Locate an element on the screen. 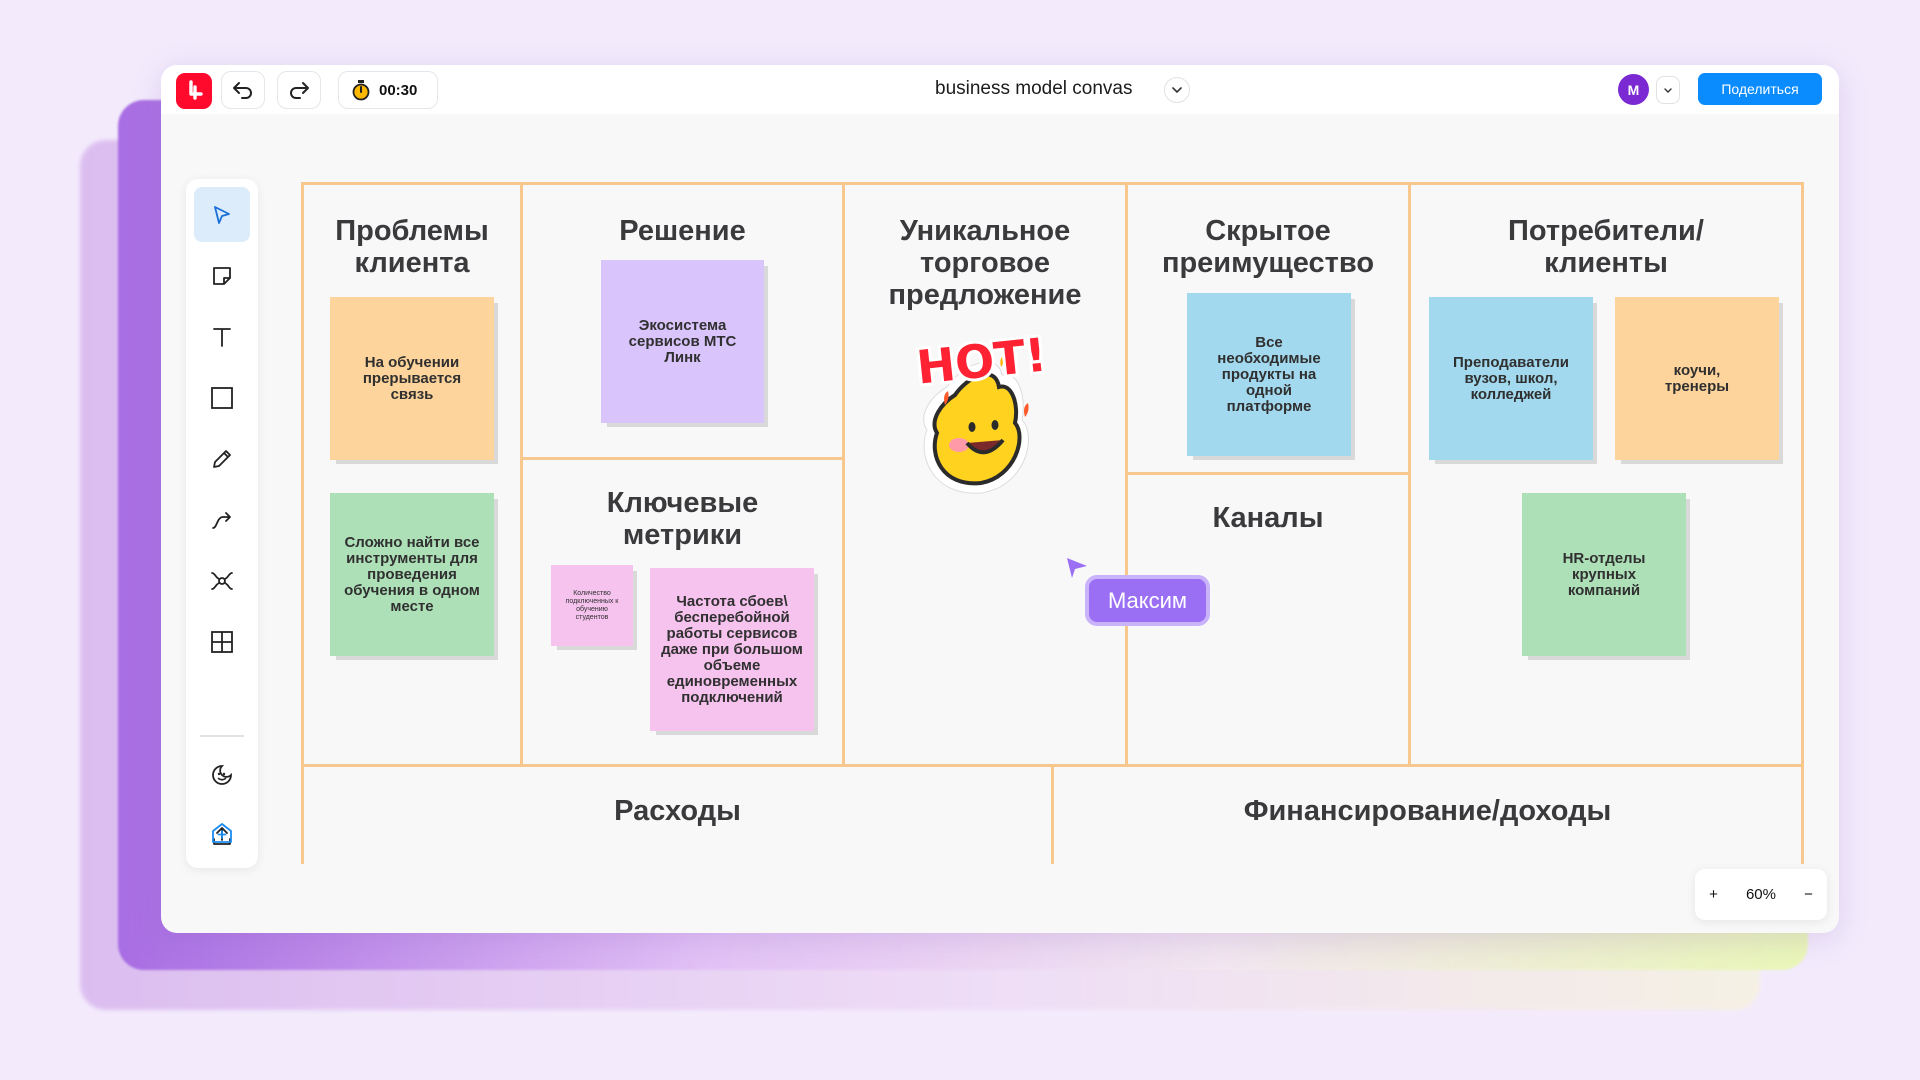 This screenshot has height=1080, width=1920. mindmap-tool is located at coordinates (222, 580).